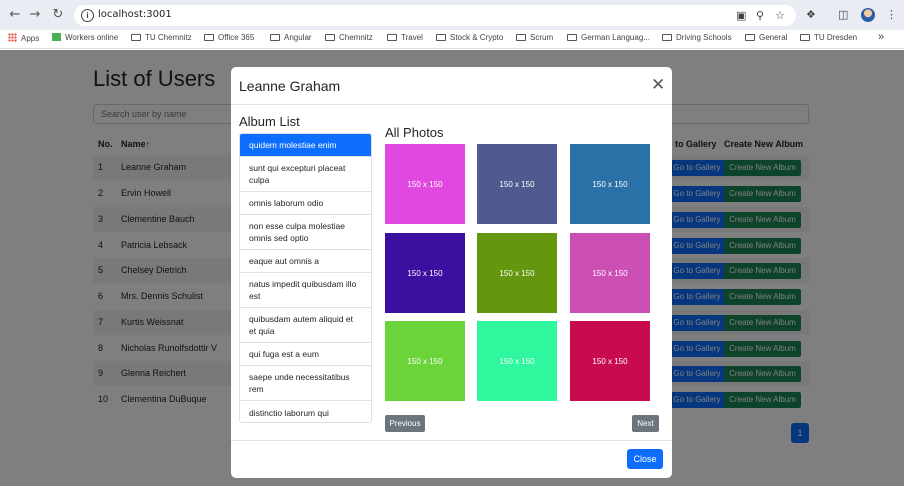 Image resolution: width=904 pixels, height=486 pixels. I want to click on album-item: sunt qui excepturi placeat culpa, so click(305, 174).